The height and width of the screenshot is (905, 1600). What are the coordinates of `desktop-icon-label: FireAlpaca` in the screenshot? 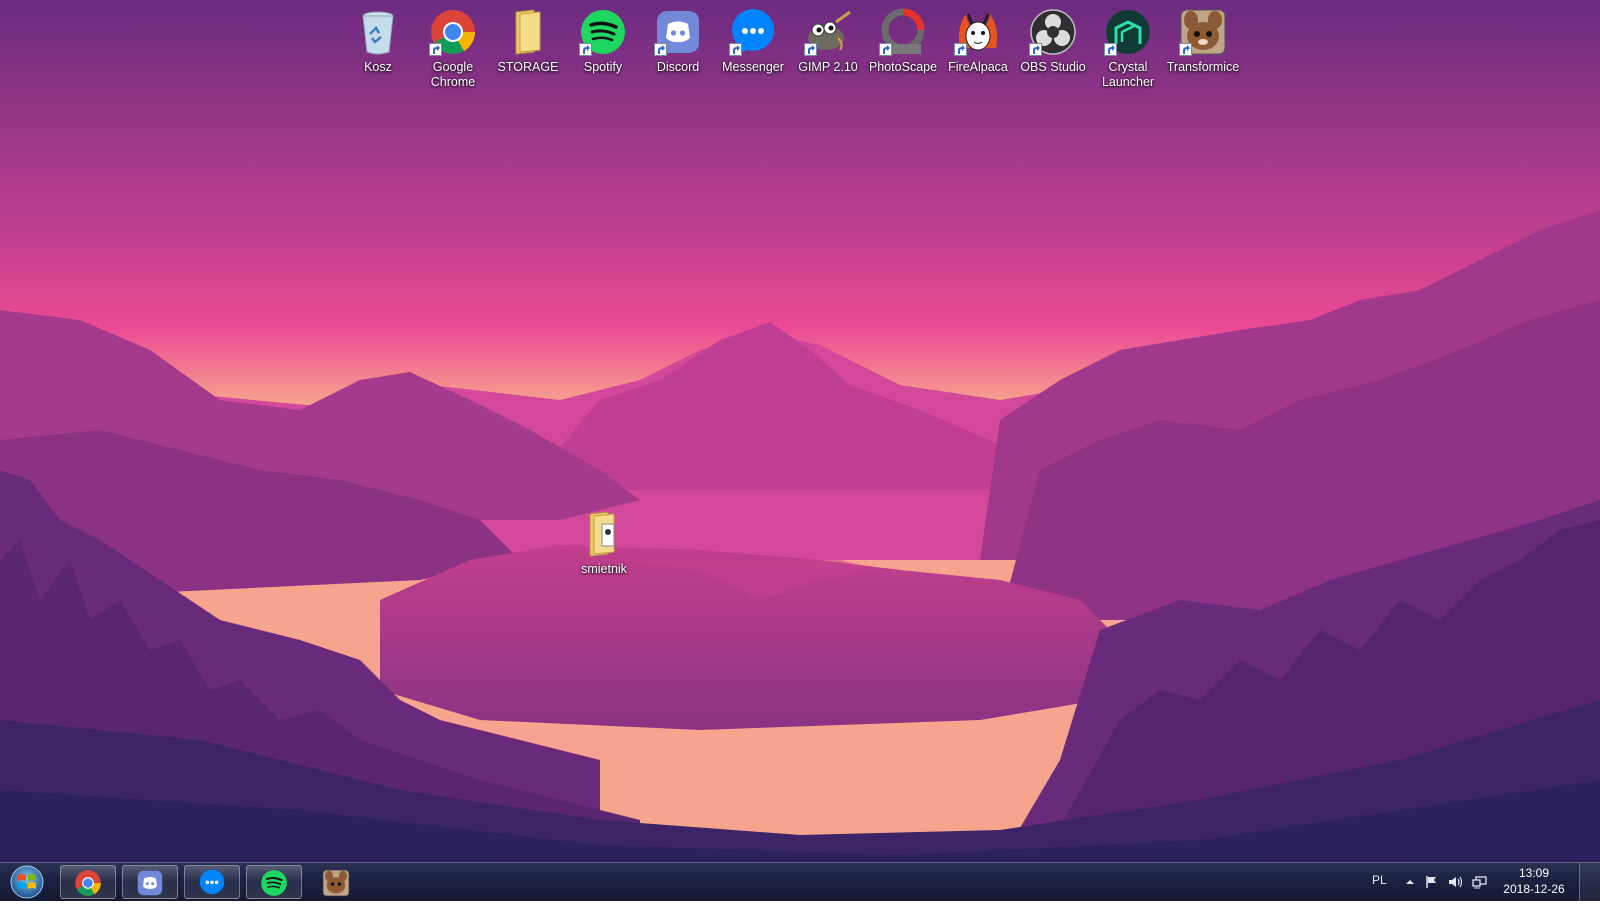 It's located at (978, 67).